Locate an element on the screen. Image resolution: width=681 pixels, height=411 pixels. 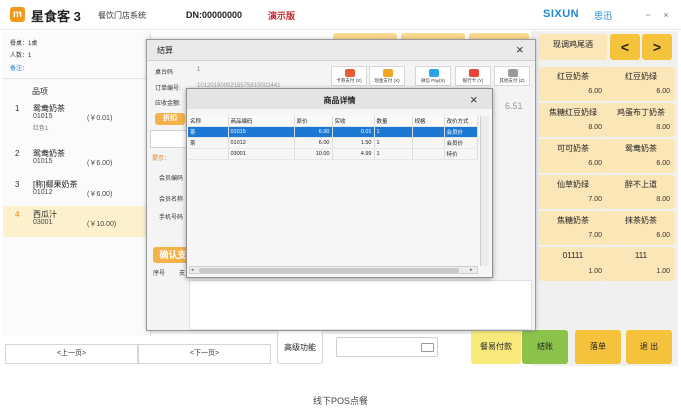
next-page-button: <下一页> is located at coordinates (204, 354).